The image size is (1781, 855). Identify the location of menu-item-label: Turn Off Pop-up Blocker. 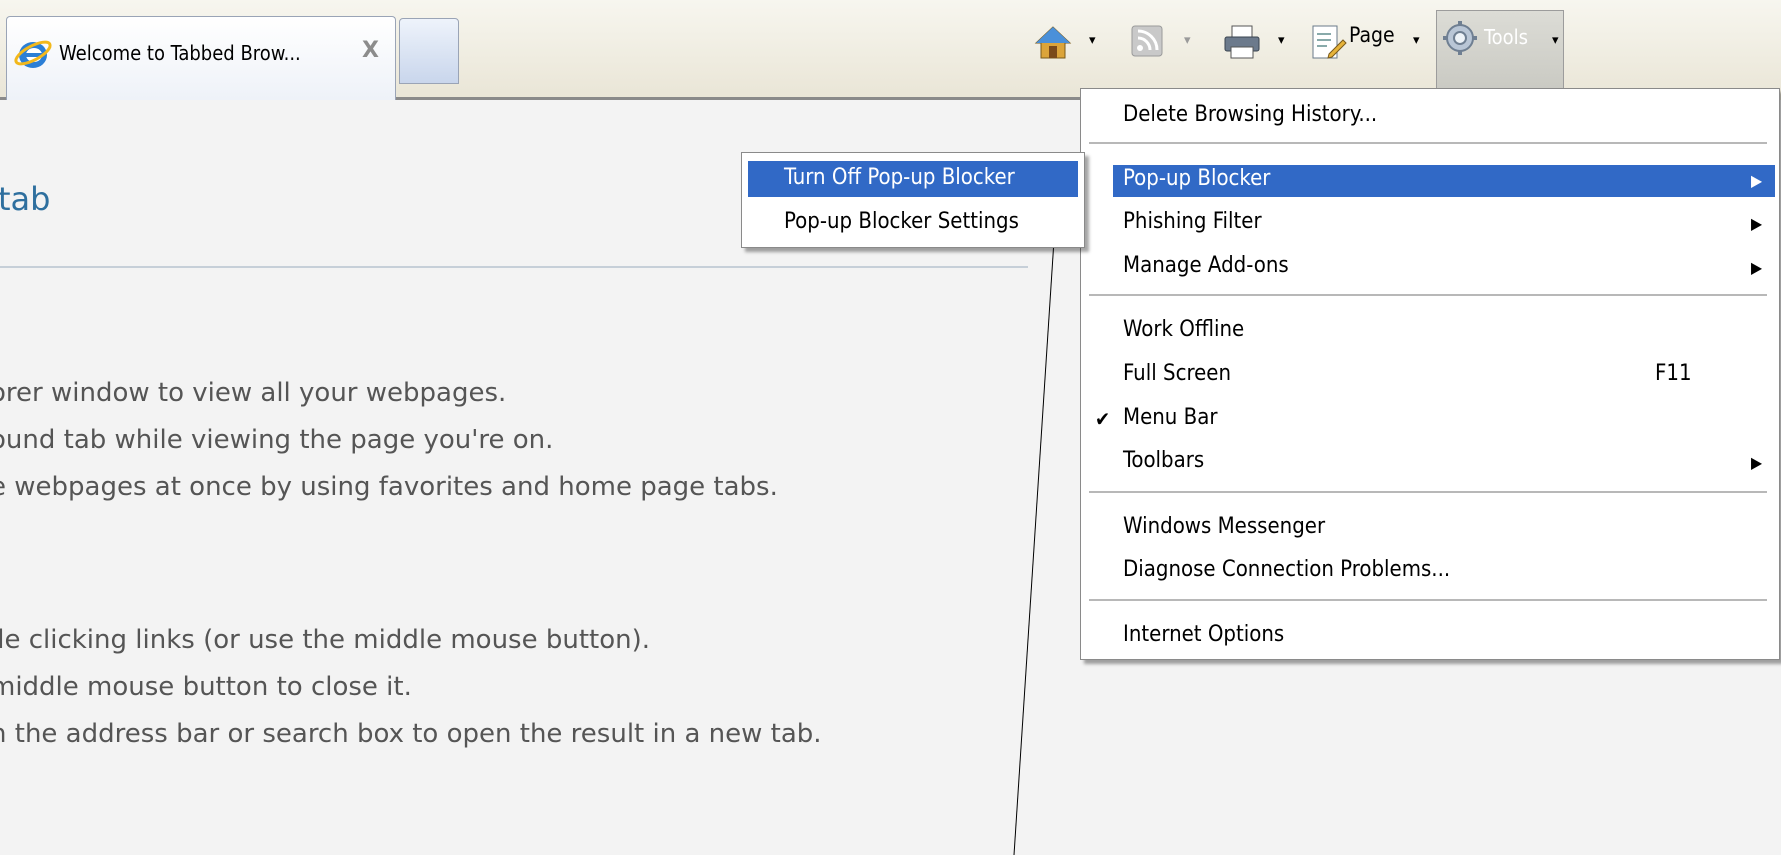
(899, 177).